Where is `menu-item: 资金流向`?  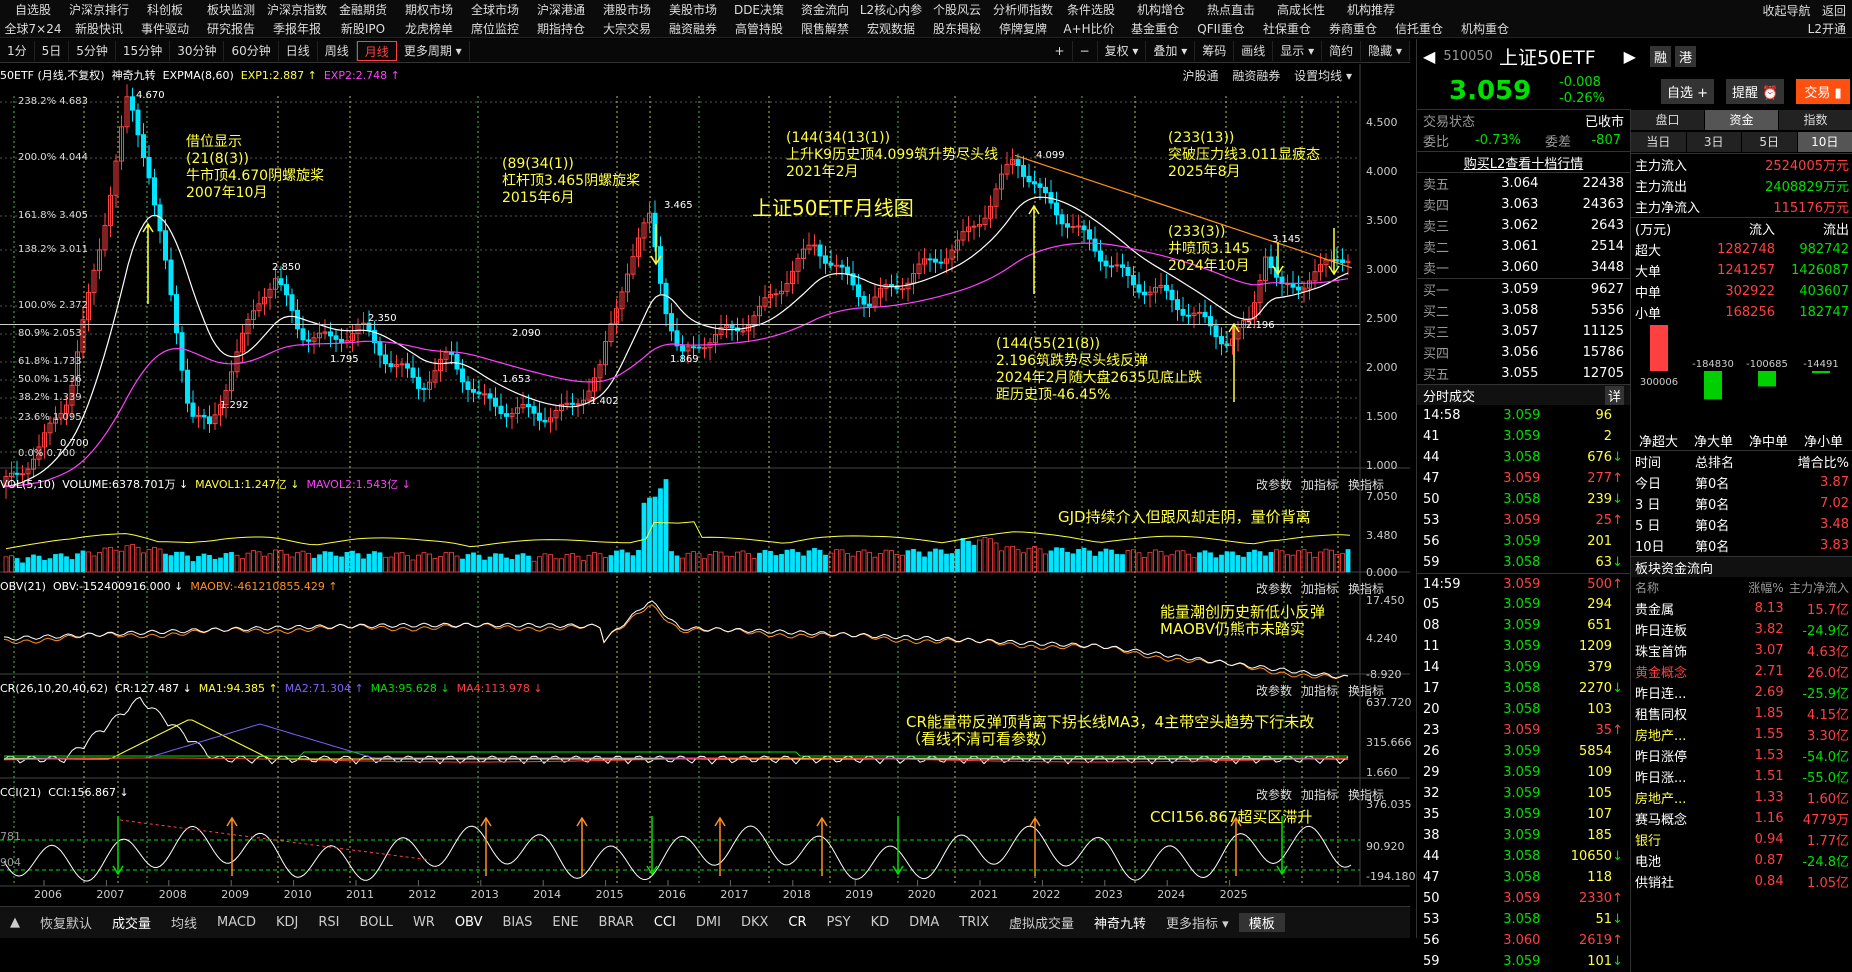 menu-item: 资金流向 is located at coordinates (825, 9).